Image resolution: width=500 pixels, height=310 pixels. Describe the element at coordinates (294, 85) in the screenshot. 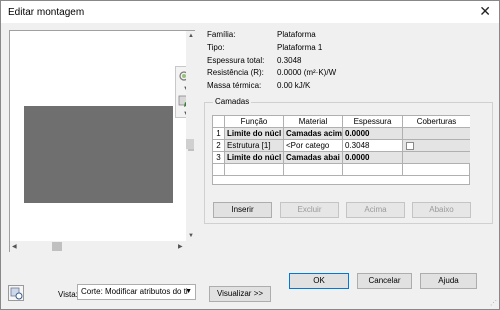

I see `property-value: 0.00 kJ/K` at that location.